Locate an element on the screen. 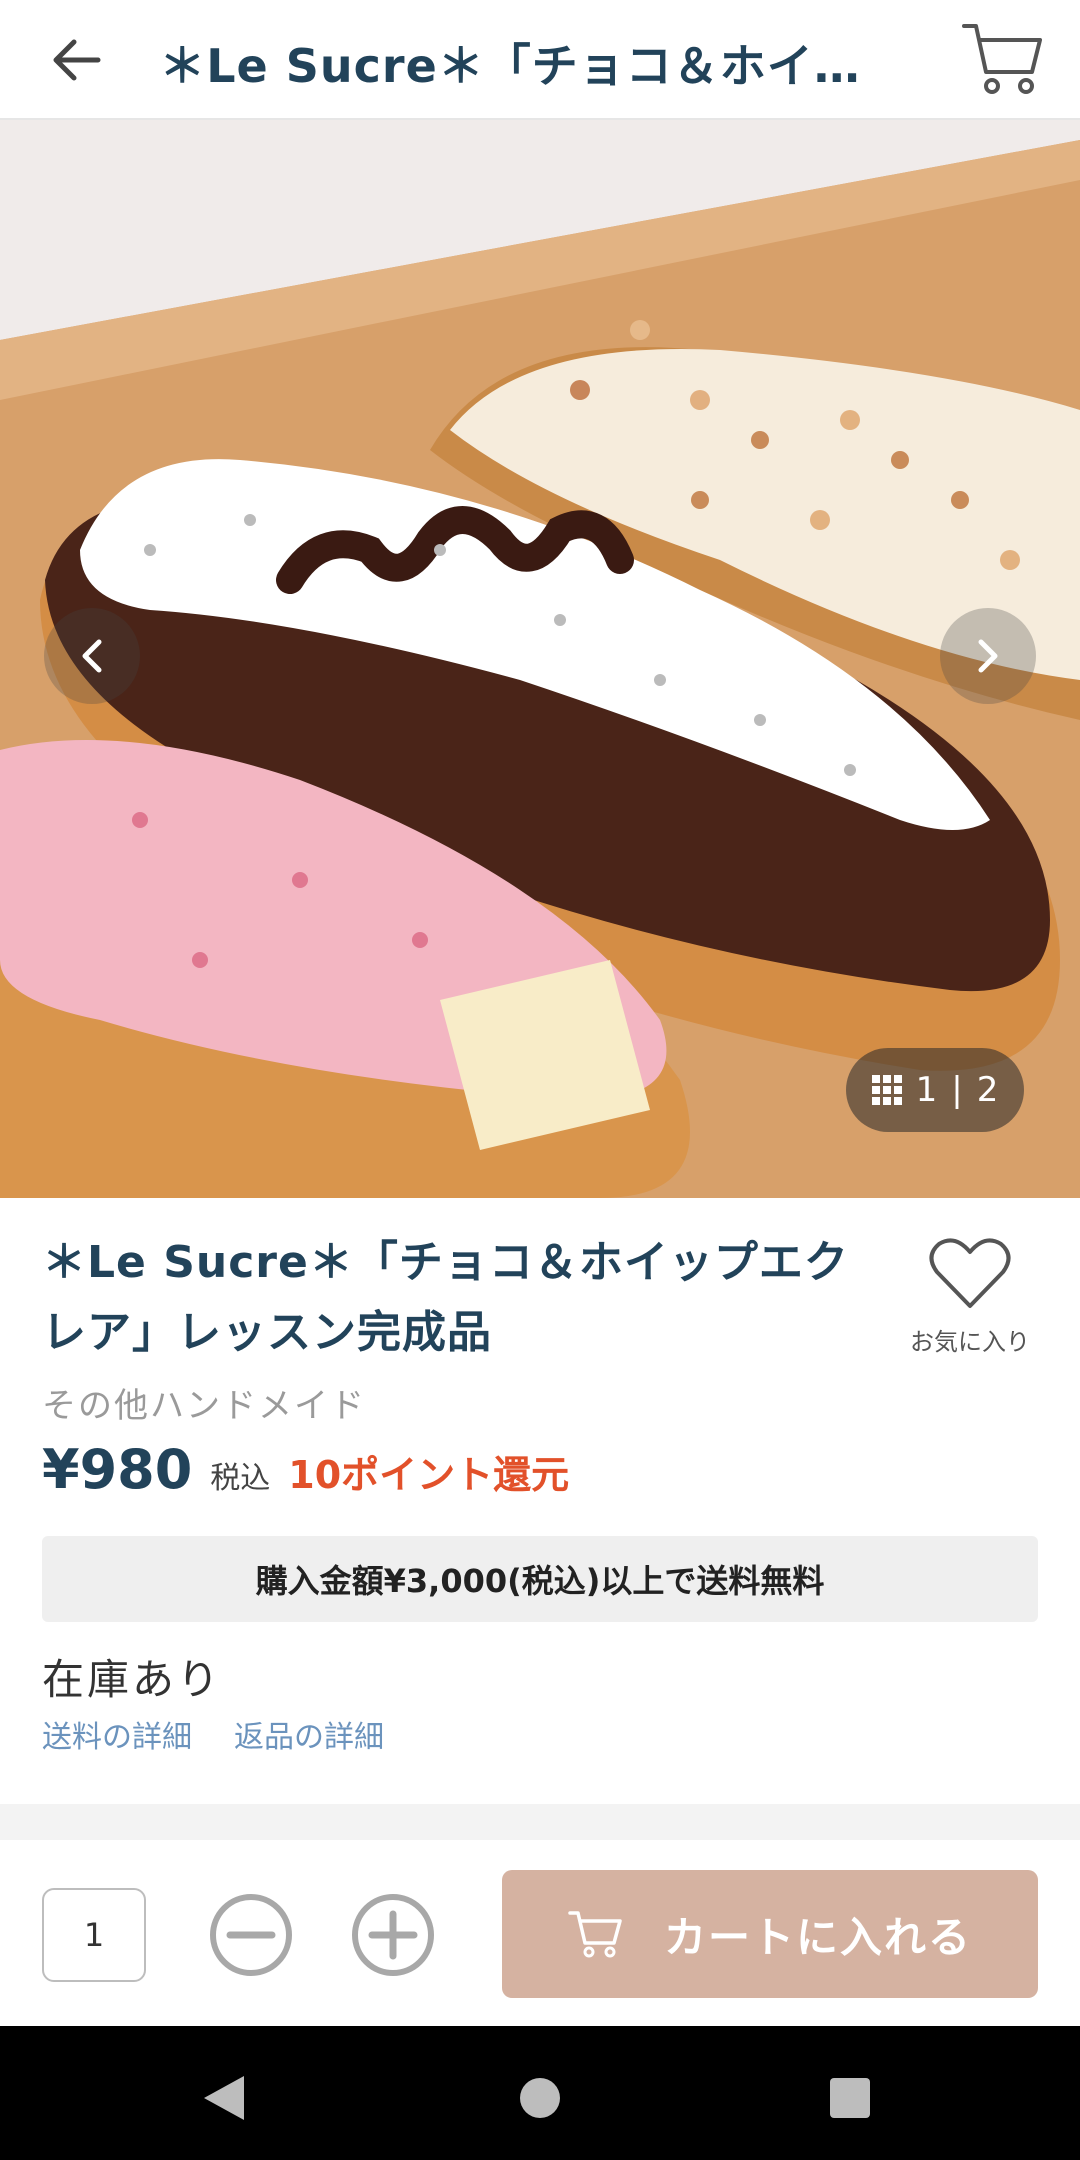 The width and height of the screenshot is (1080, 2160). system-recents-icon is located at coordinates (850, 2098).